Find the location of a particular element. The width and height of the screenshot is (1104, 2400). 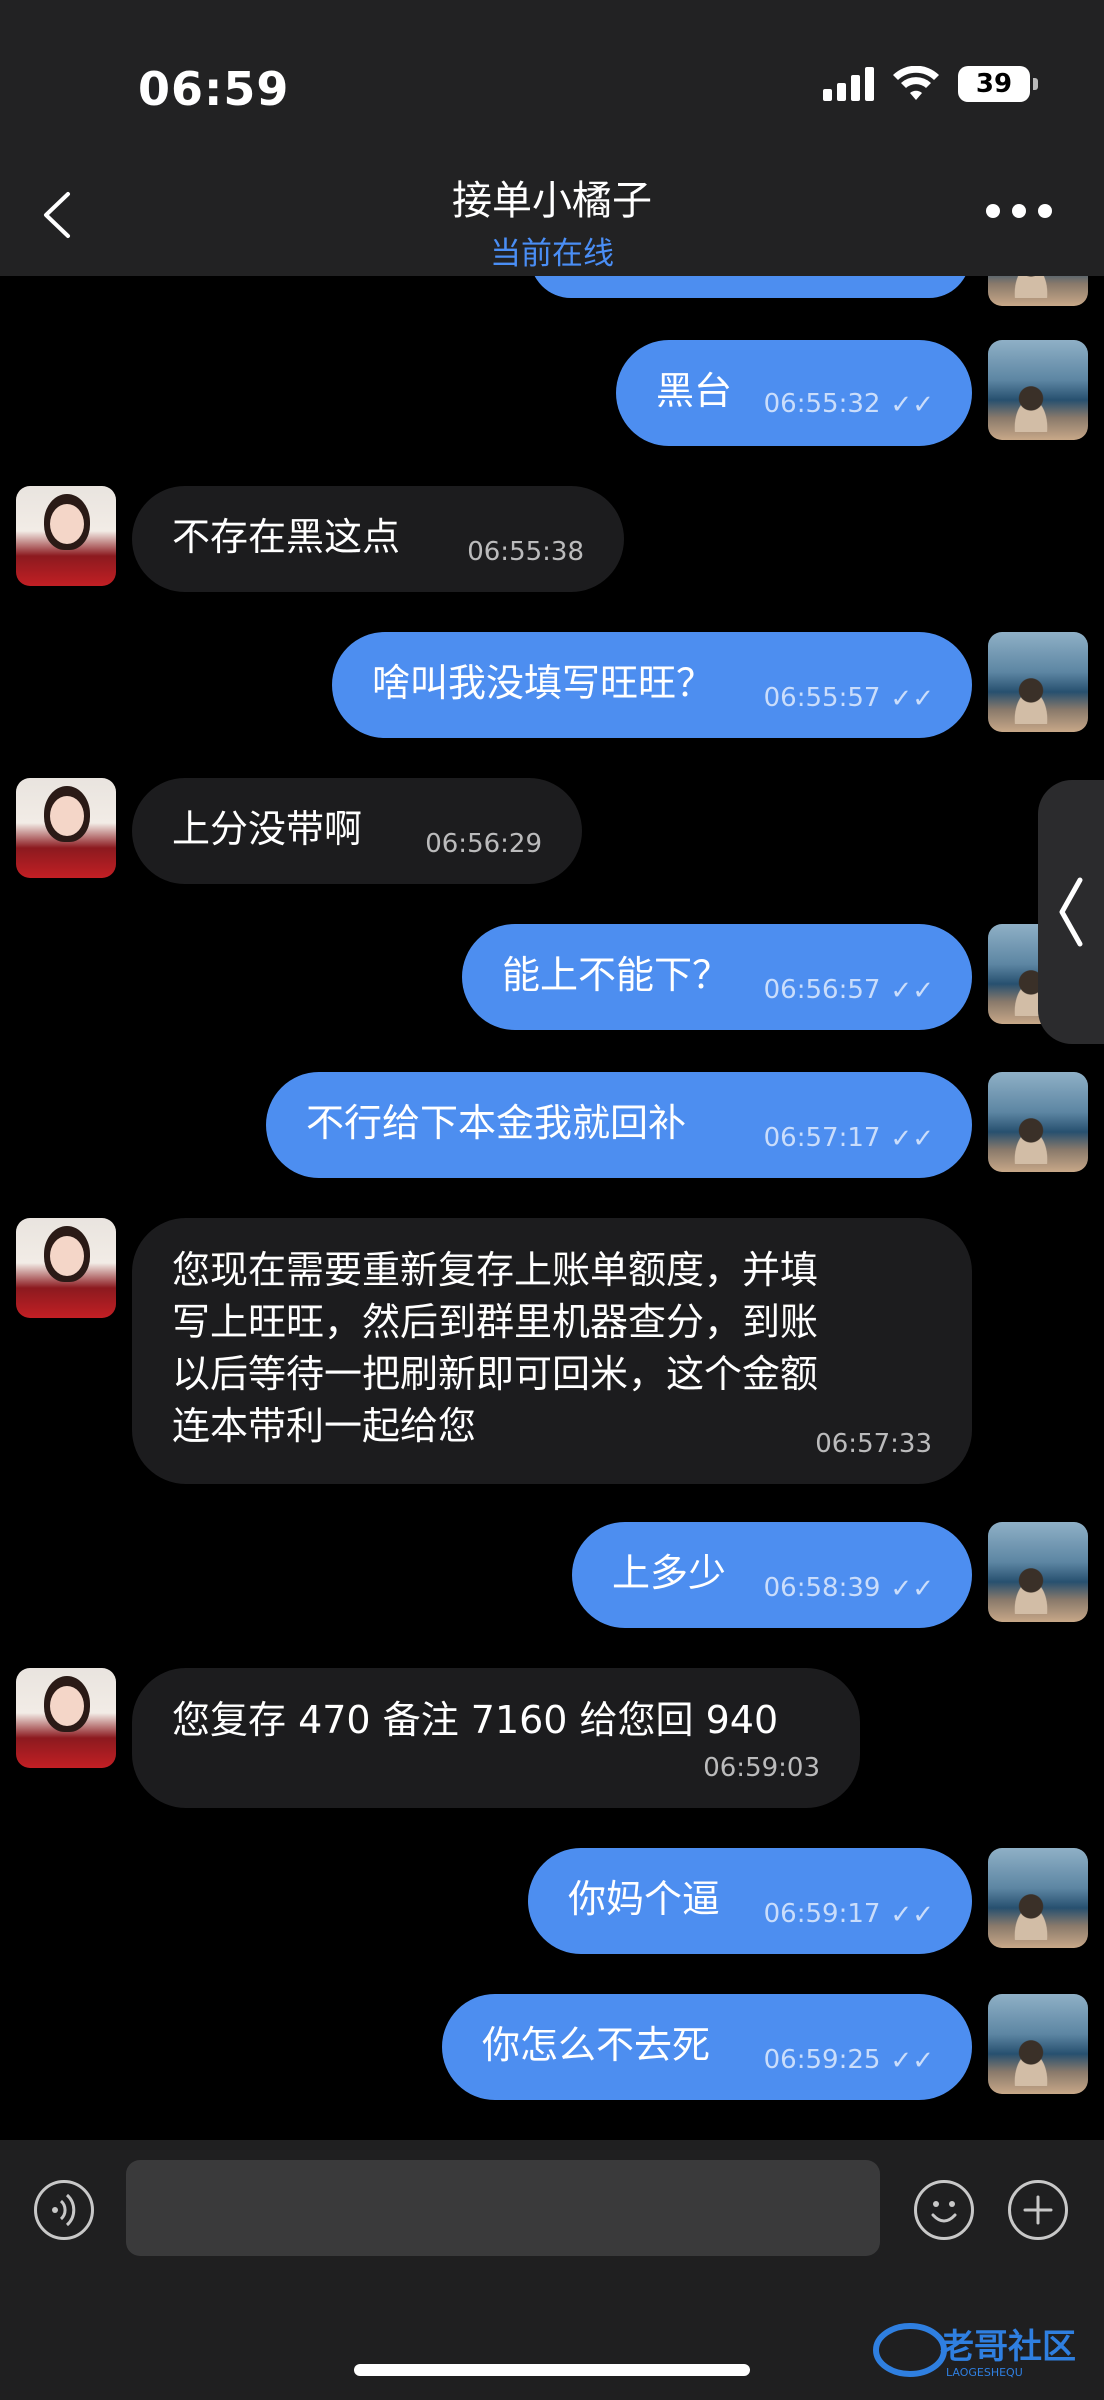

message-bubble-out: 你妈个逼 06:59:17 ✓✓ is located at coordinates (750, 1901).